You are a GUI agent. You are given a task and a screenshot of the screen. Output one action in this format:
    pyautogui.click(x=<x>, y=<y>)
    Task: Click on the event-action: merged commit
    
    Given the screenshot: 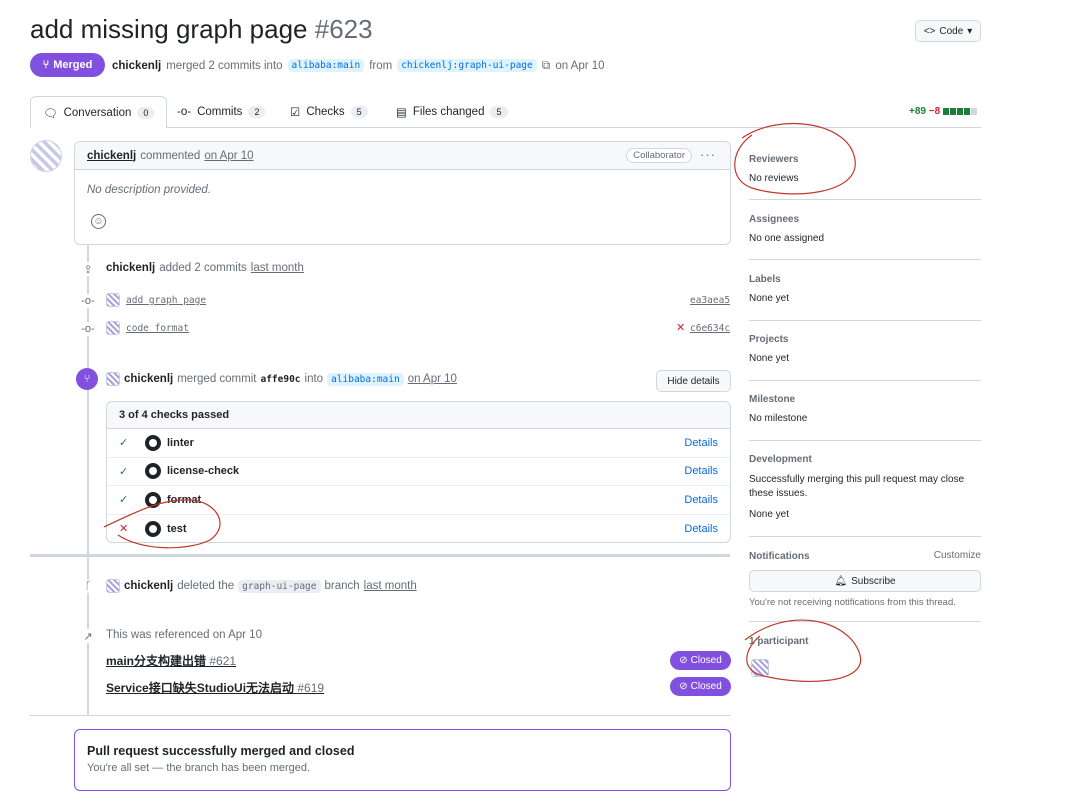 What is the action you would take?
    pyautogui.click(x=217, y=379)
    